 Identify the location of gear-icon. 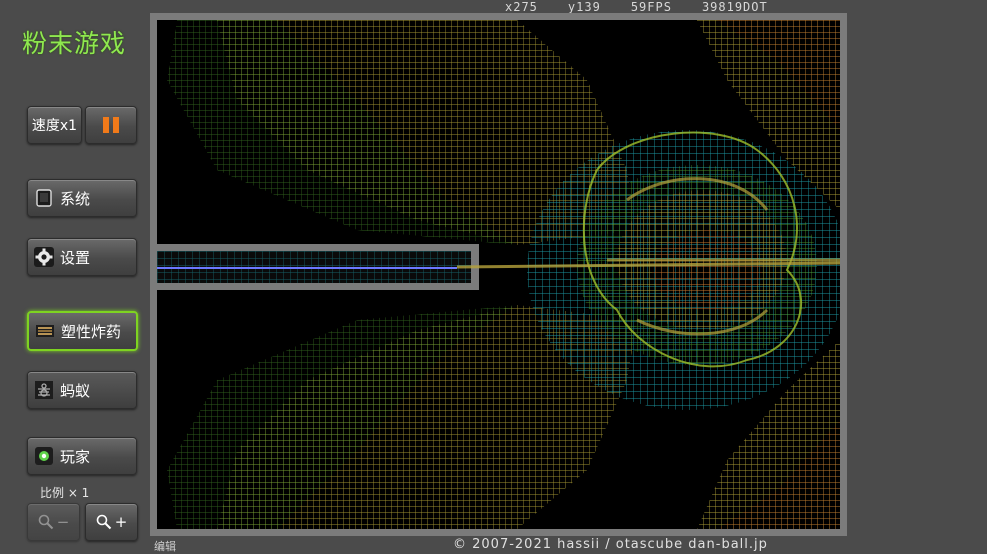
(44, 257).